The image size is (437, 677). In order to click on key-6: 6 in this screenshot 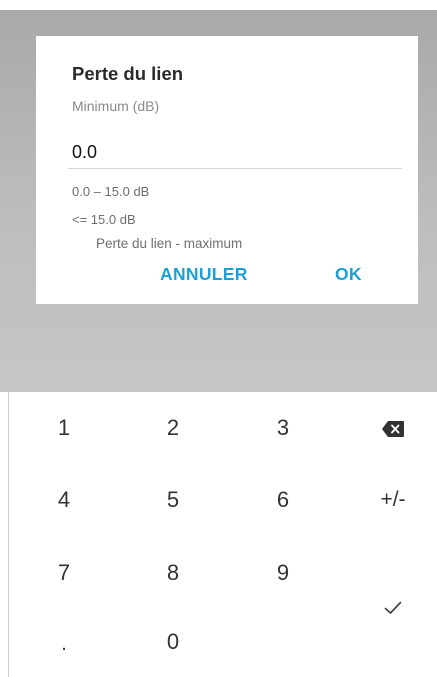, I will do `click(283, 500)`.